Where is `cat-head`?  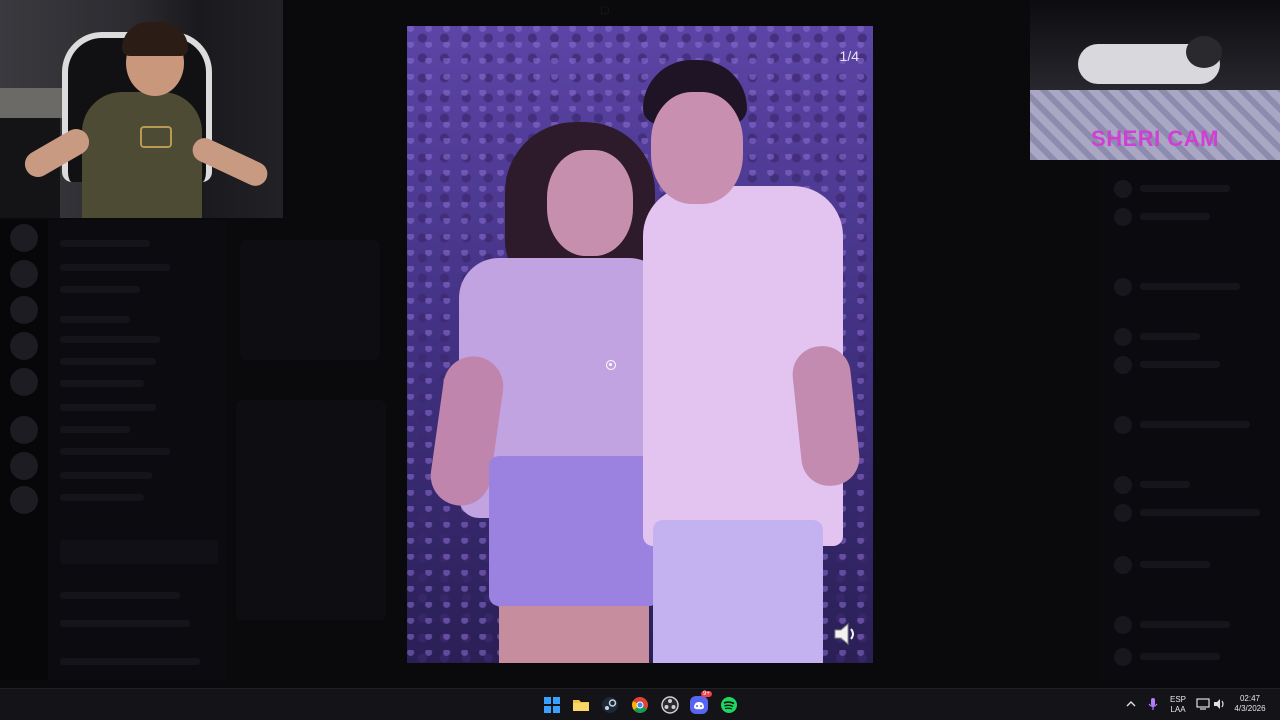 cat-head is located at coordinates (1204, 52).